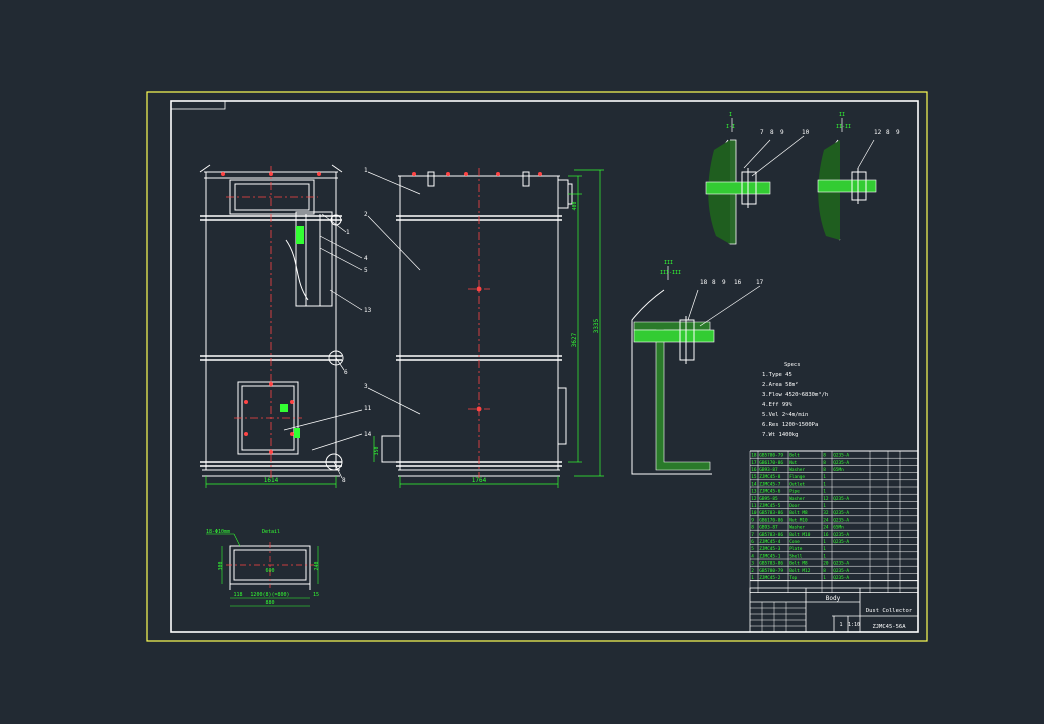  What do you see at coordinates (833, 598) in the screenshot?
I see `title-name: Body` at bounding box center [833, 598].